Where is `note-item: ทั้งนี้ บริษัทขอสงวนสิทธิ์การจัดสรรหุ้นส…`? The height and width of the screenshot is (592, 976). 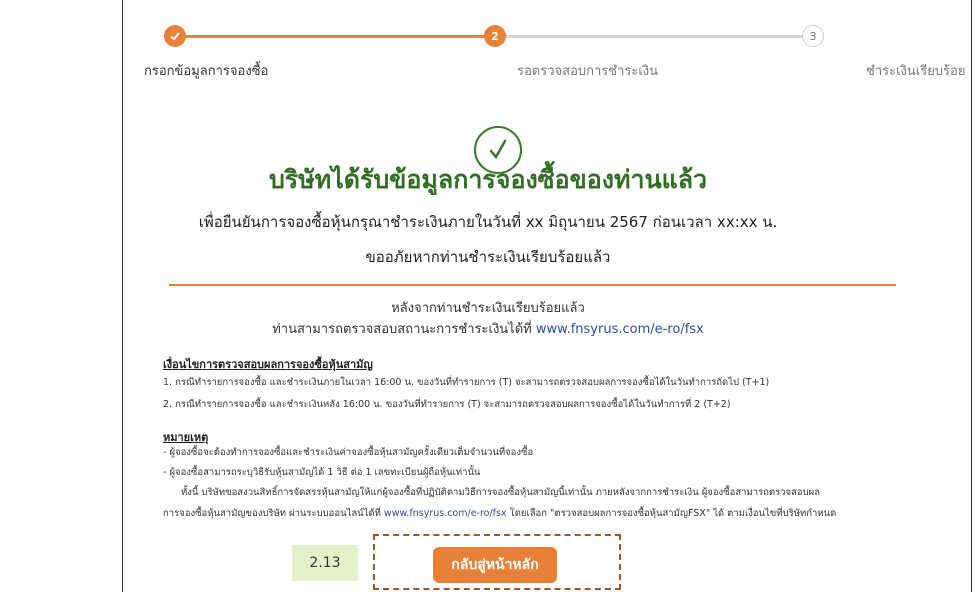
note-item: ทั้งนี้ บริษัทขอสงวนสิทธิ์การจัดสรรหุ้นส… is located at coordinates (501, 492).